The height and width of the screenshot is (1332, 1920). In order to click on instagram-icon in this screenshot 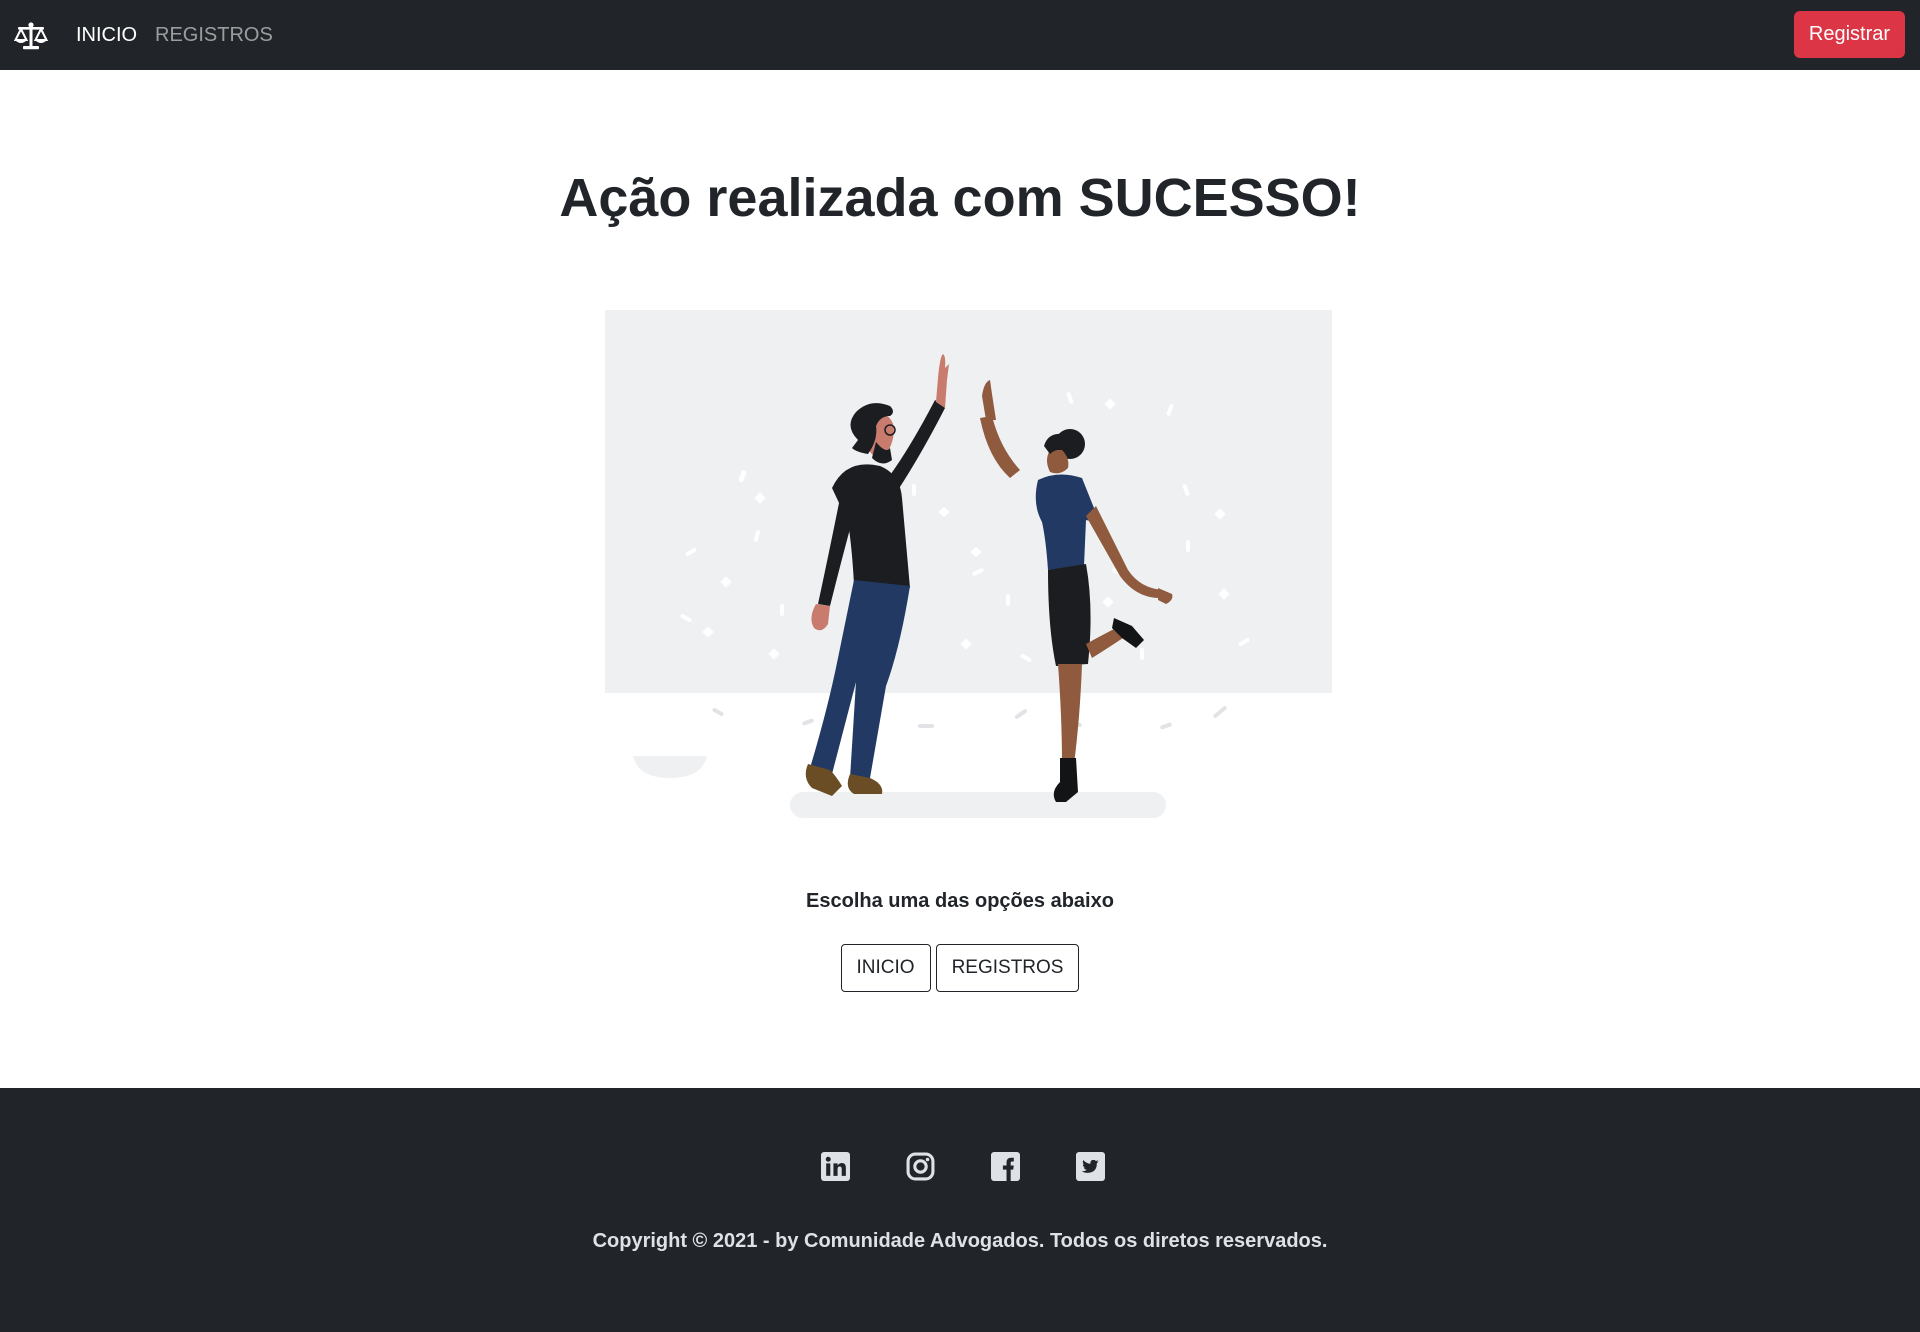, I will do `click(920, 1166)`.